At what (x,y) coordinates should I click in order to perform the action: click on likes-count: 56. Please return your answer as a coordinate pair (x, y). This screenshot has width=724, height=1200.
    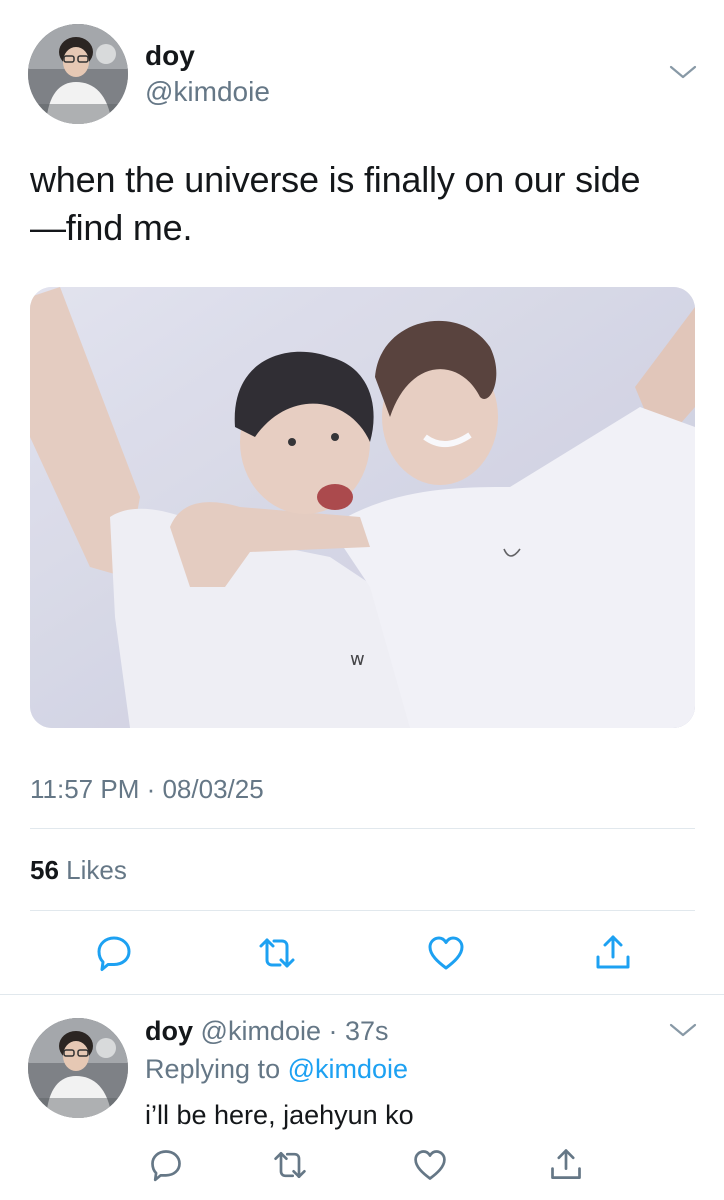
    Looking at the image, I should click on (44, 870).